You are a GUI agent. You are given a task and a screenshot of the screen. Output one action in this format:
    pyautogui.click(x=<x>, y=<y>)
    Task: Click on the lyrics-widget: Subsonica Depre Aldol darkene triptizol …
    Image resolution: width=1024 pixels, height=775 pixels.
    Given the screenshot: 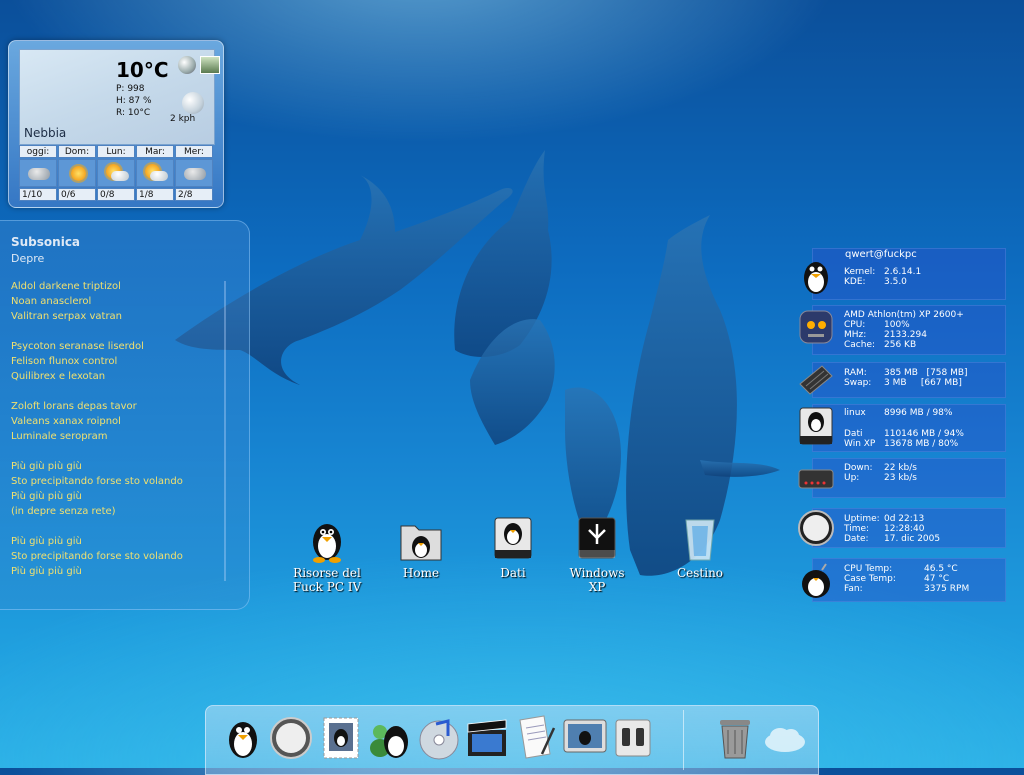 What is the action you would take?
    pyautogui.click(x=125, y=415)
    